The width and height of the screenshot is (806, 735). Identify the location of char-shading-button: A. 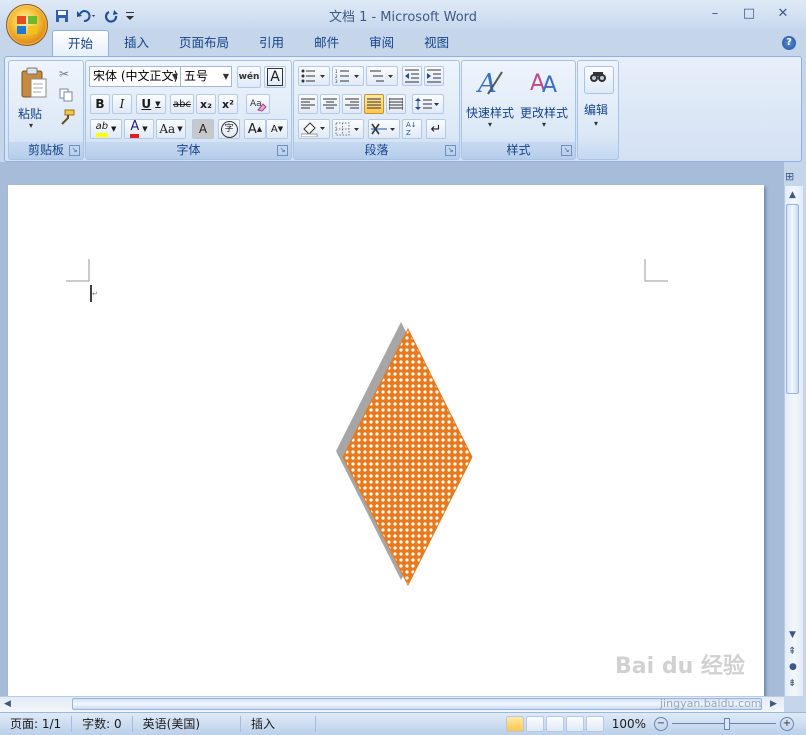
(203, 129).